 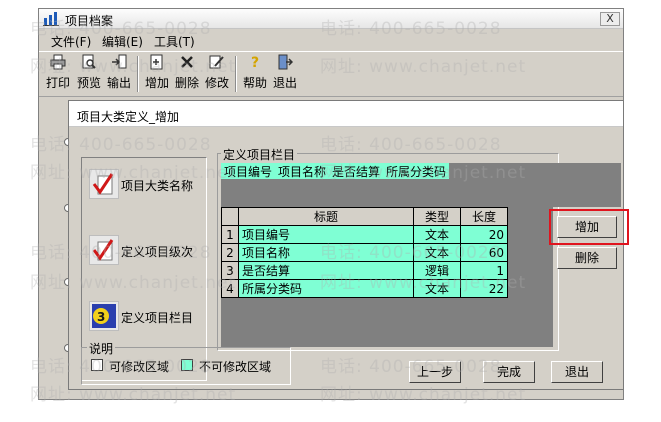 What do you see at coordinates (326, 288) in the screenshot?
I see `title-cell: 所属分类码` at bounding box center [326, 288].